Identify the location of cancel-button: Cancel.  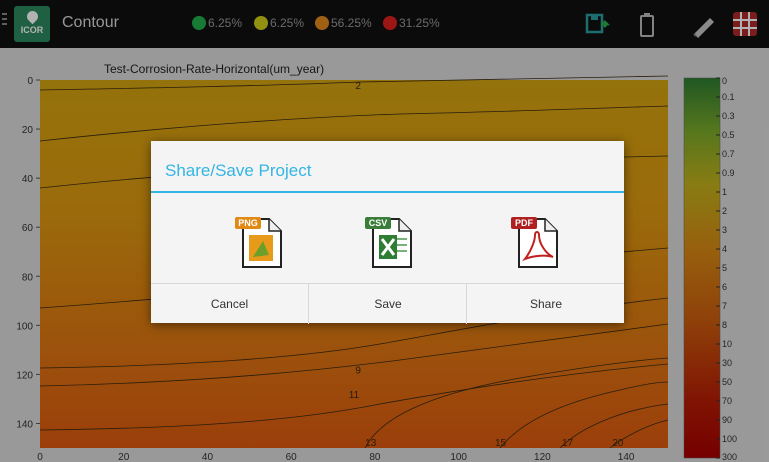
(229, 304).